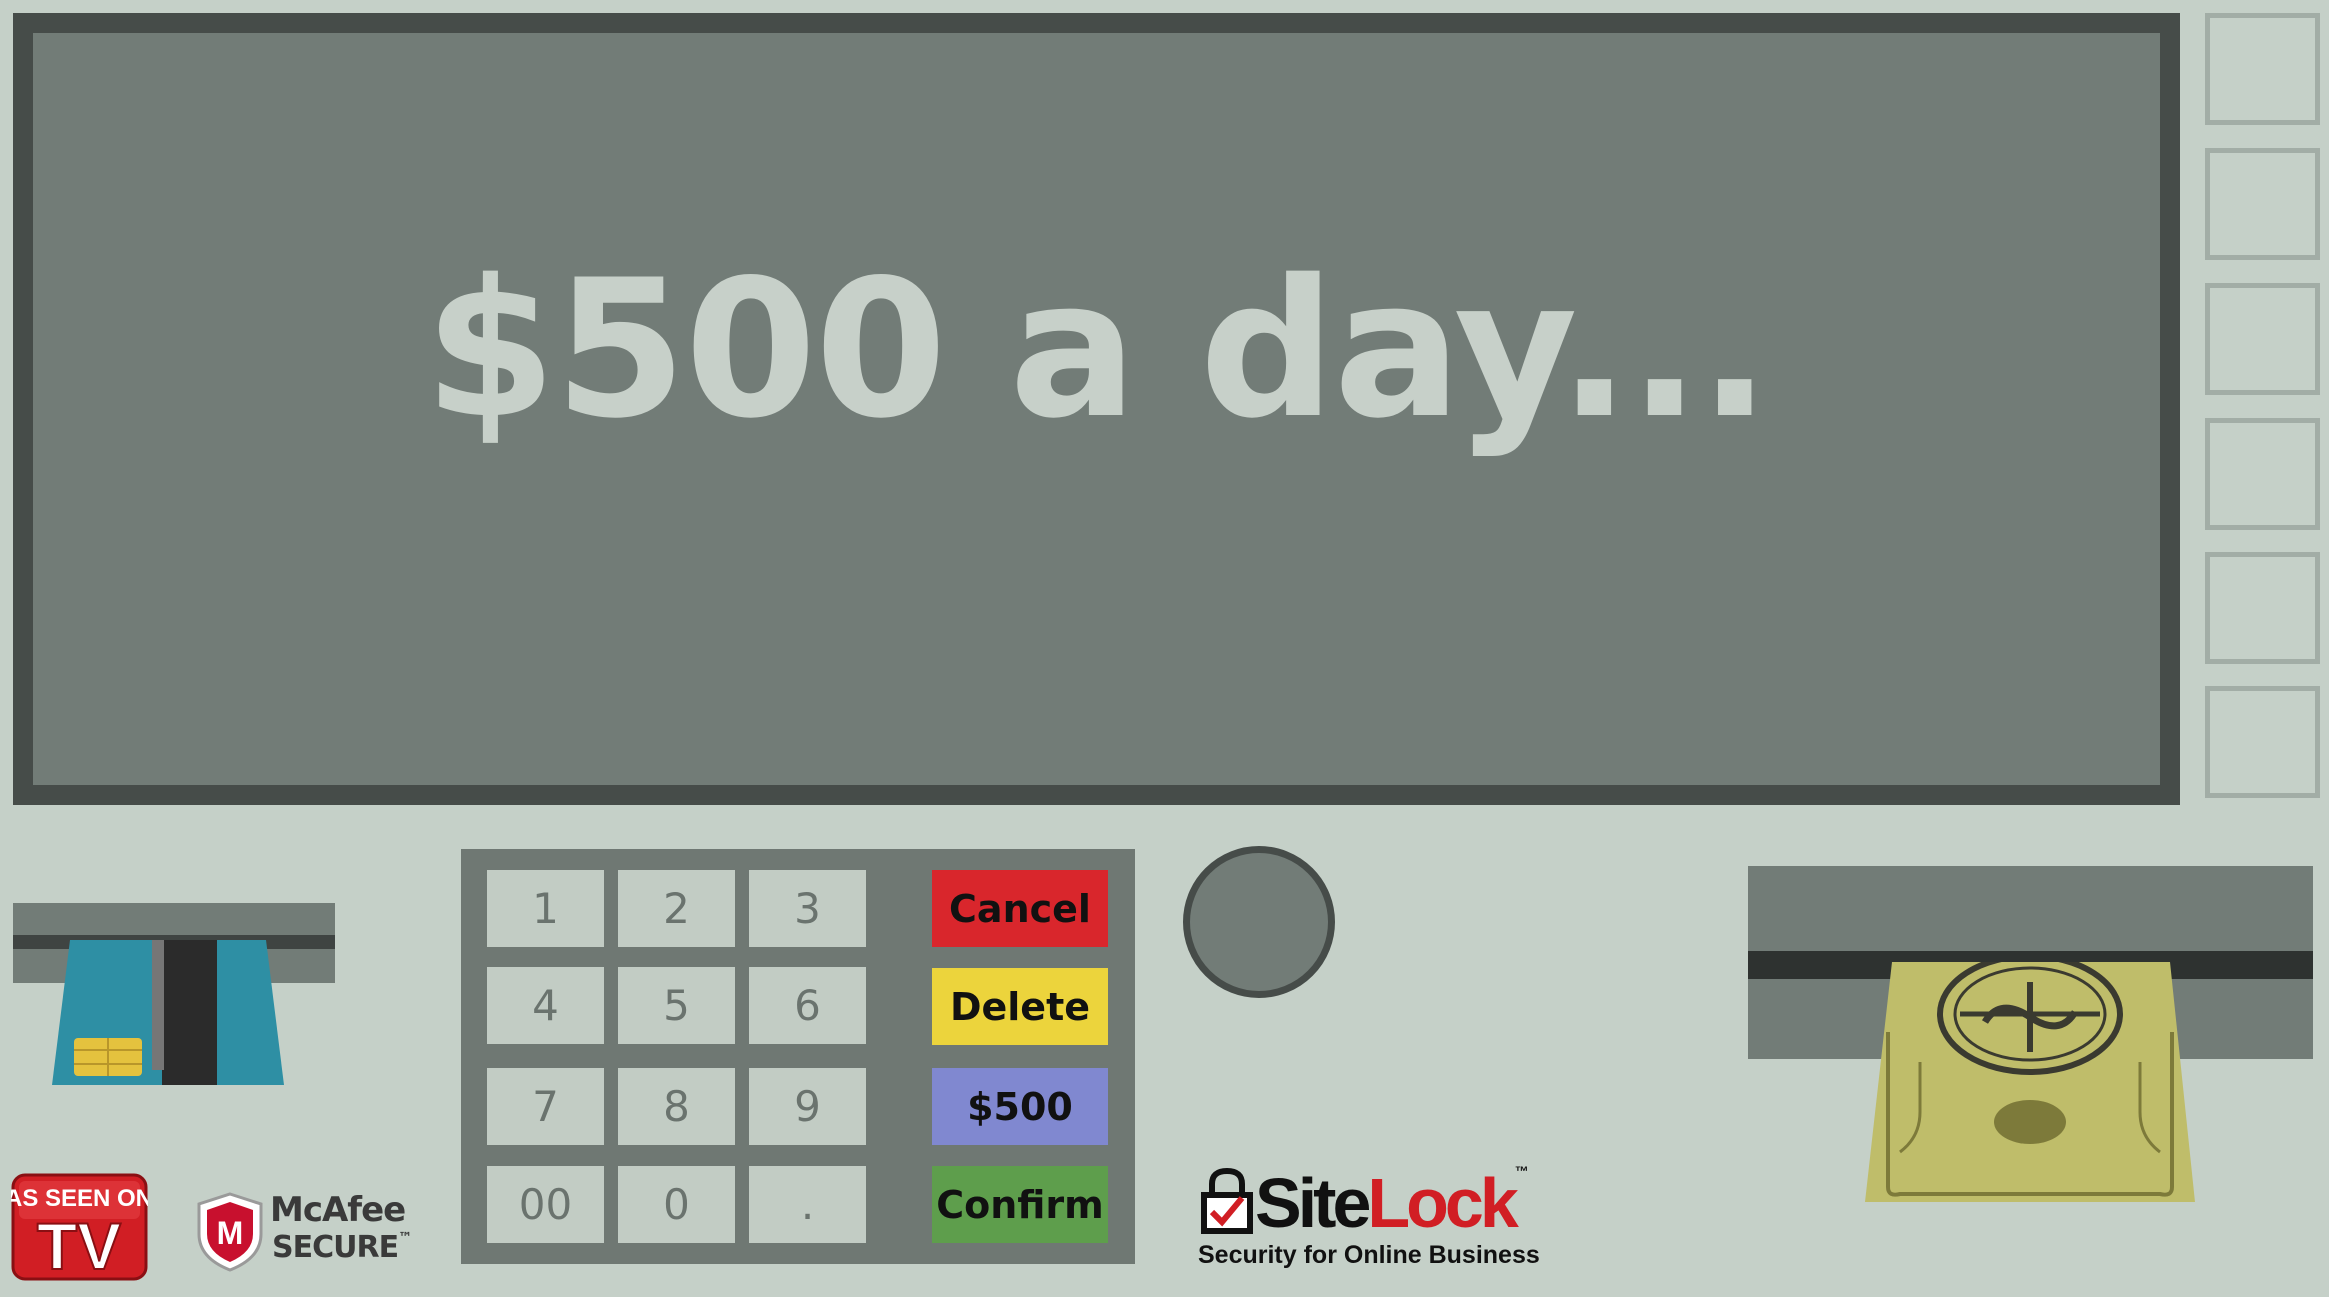  I want to click on key-decimal: ., so click(807, 1204).